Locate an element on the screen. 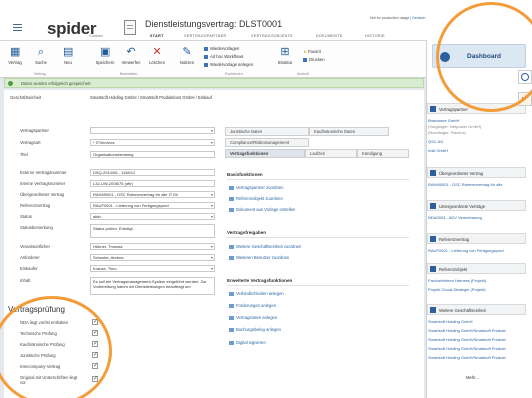 Image resolution: width=532 pixels, height=398 pixels. vertrag-button: ▦ Vertrag is located at coordinates (15, 56).